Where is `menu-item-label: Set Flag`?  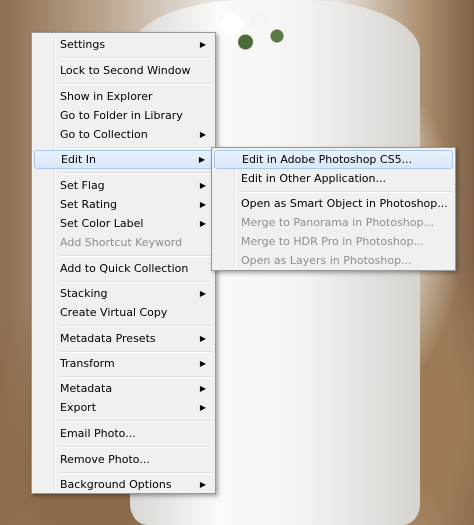 menu-item-label: Set Flag is located at coordinates (82, 185).